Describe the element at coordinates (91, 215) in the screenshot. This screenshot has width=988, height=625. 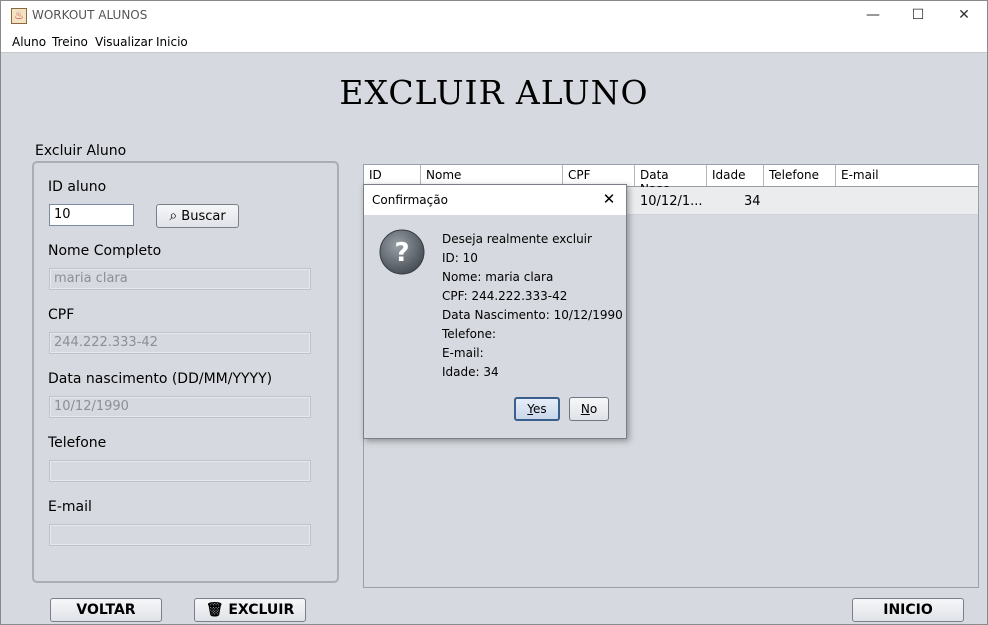
I see `id-input: 10` at that location.